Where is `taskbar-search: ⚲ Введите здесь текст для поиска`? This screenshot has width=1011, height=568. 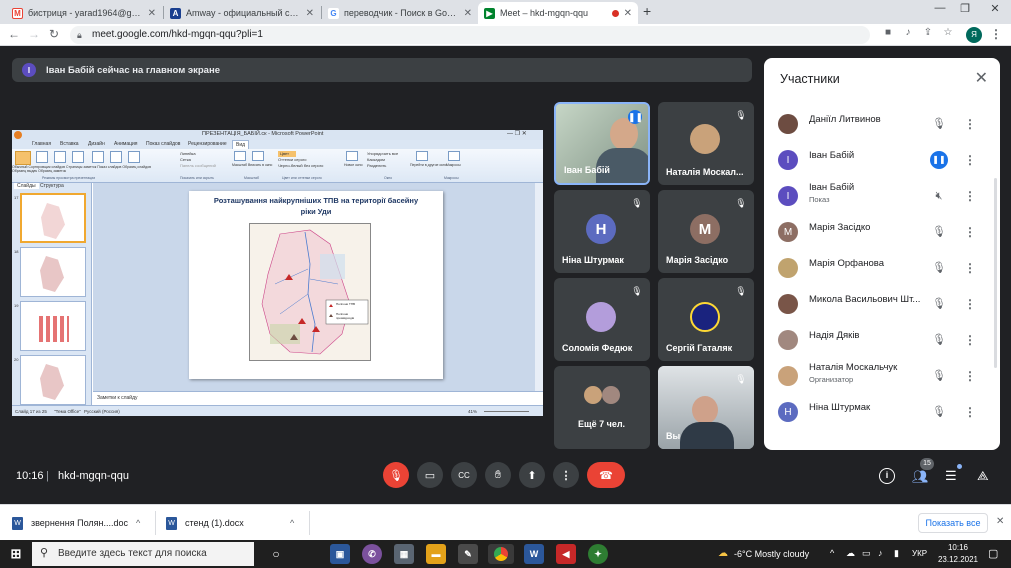
taskbar-search: ⚲ Введите здесь текст для поиска is located at coordinates (143, 554).